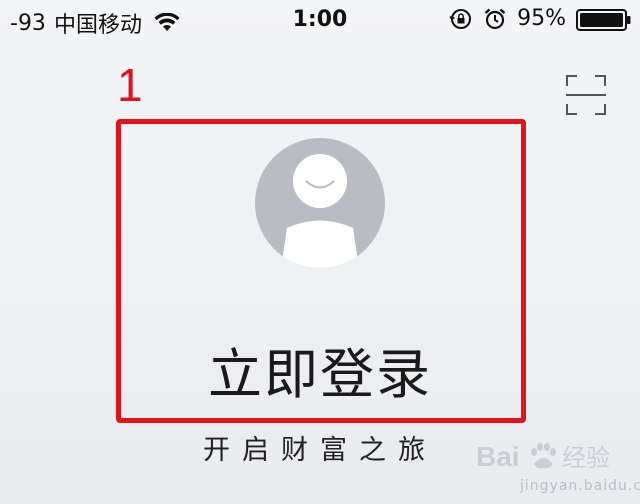  Describe the element at coordinates (495, 18) in the screenshot. I see `alarm-icon` at that location.